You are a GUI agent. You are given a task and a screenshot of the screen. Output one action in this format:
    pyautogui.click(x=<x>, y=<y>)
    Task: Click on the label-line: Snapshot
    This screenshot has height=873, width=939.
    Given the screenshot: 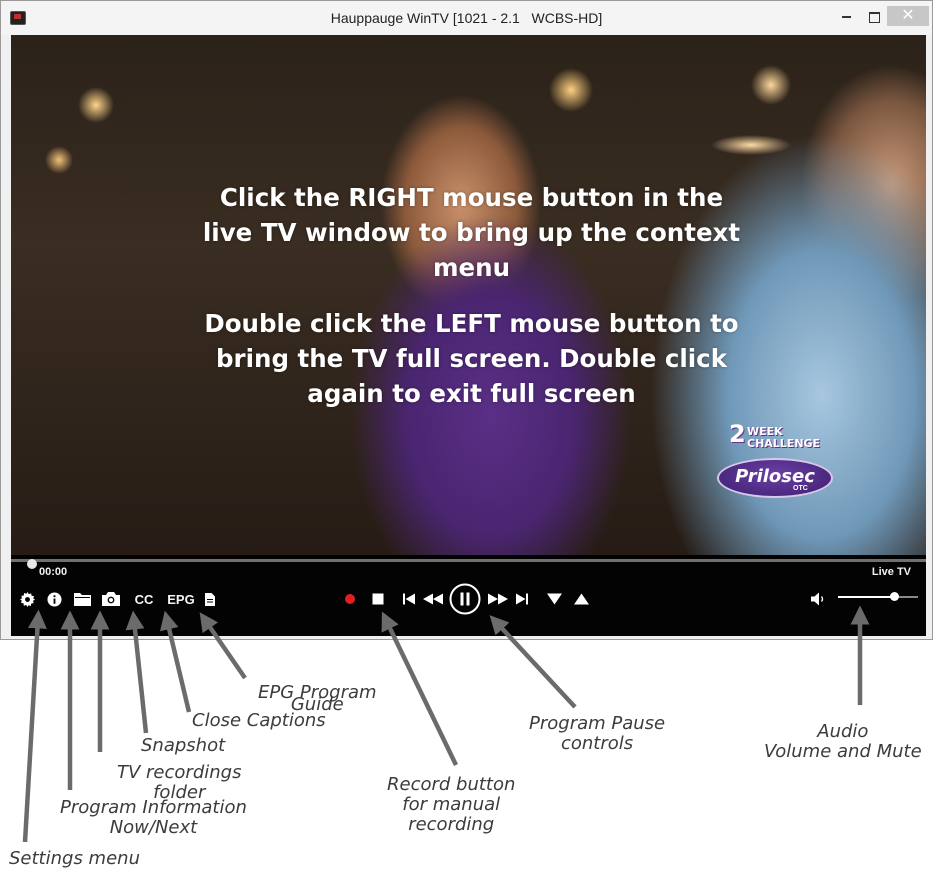 What is the action you would take?
    pyautogui.click(x=183, y=745)
    